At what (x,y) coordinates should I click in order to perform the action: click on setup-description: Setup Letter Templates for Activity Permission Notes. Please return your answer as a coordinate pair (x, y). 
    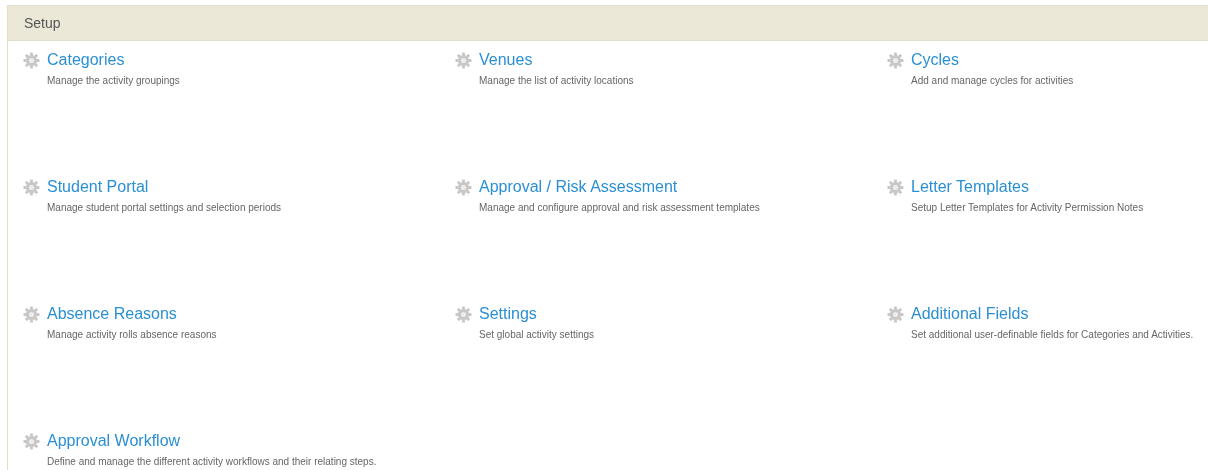
    Looking at the image, I should click on (1027, 208).